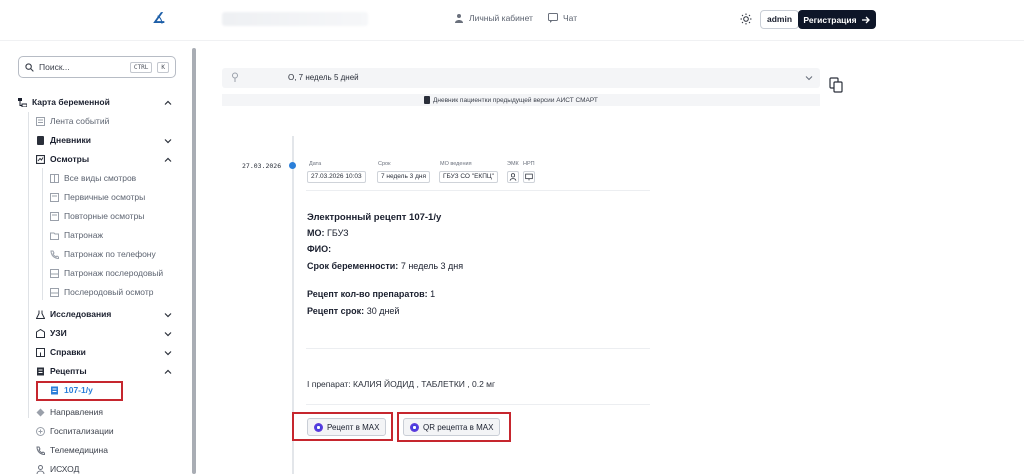 This screenshot has width=1024, height=474. Describe the element at coordinates (830, 19) in the screenshot. I see `register-label: Регистрация` at that location.